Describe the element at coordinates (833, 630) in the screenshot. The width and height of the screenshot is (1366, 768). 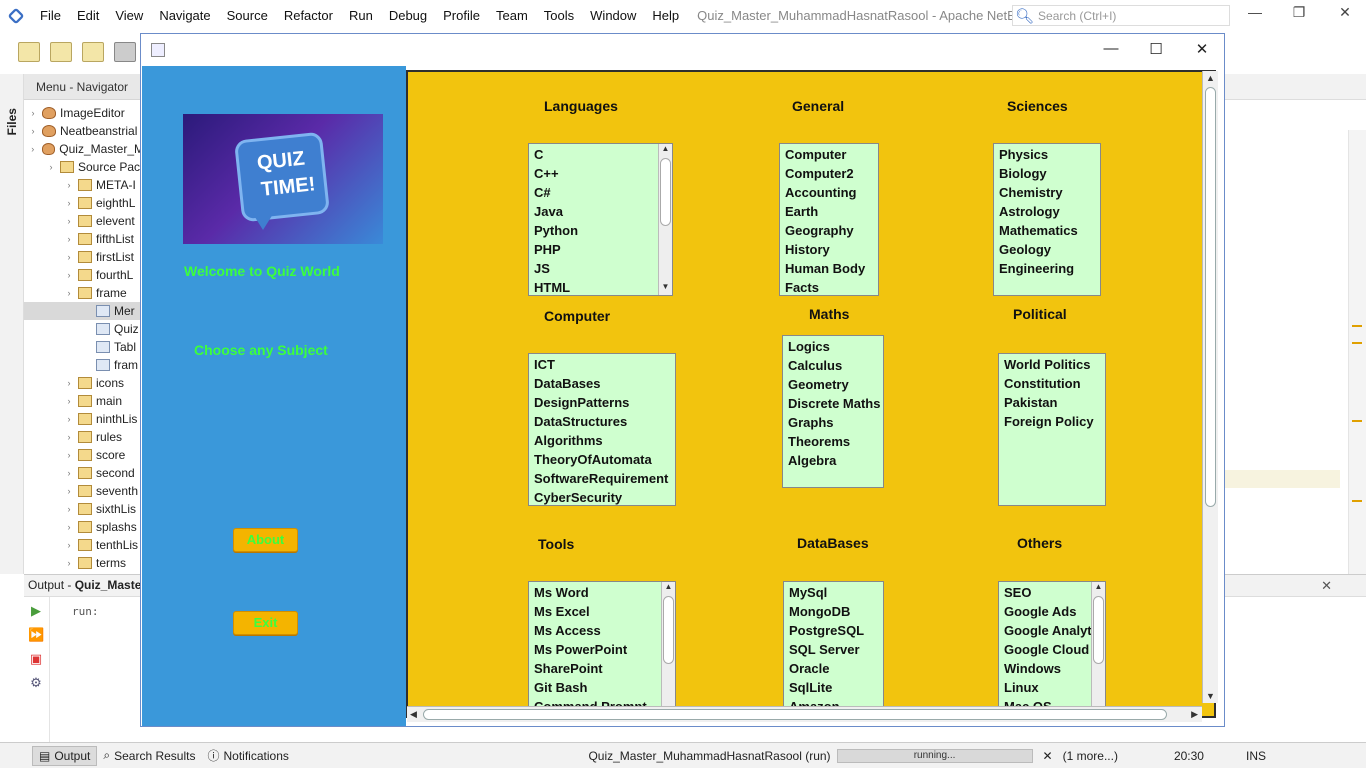
I see `list-item: PostgreSQL` at that location.